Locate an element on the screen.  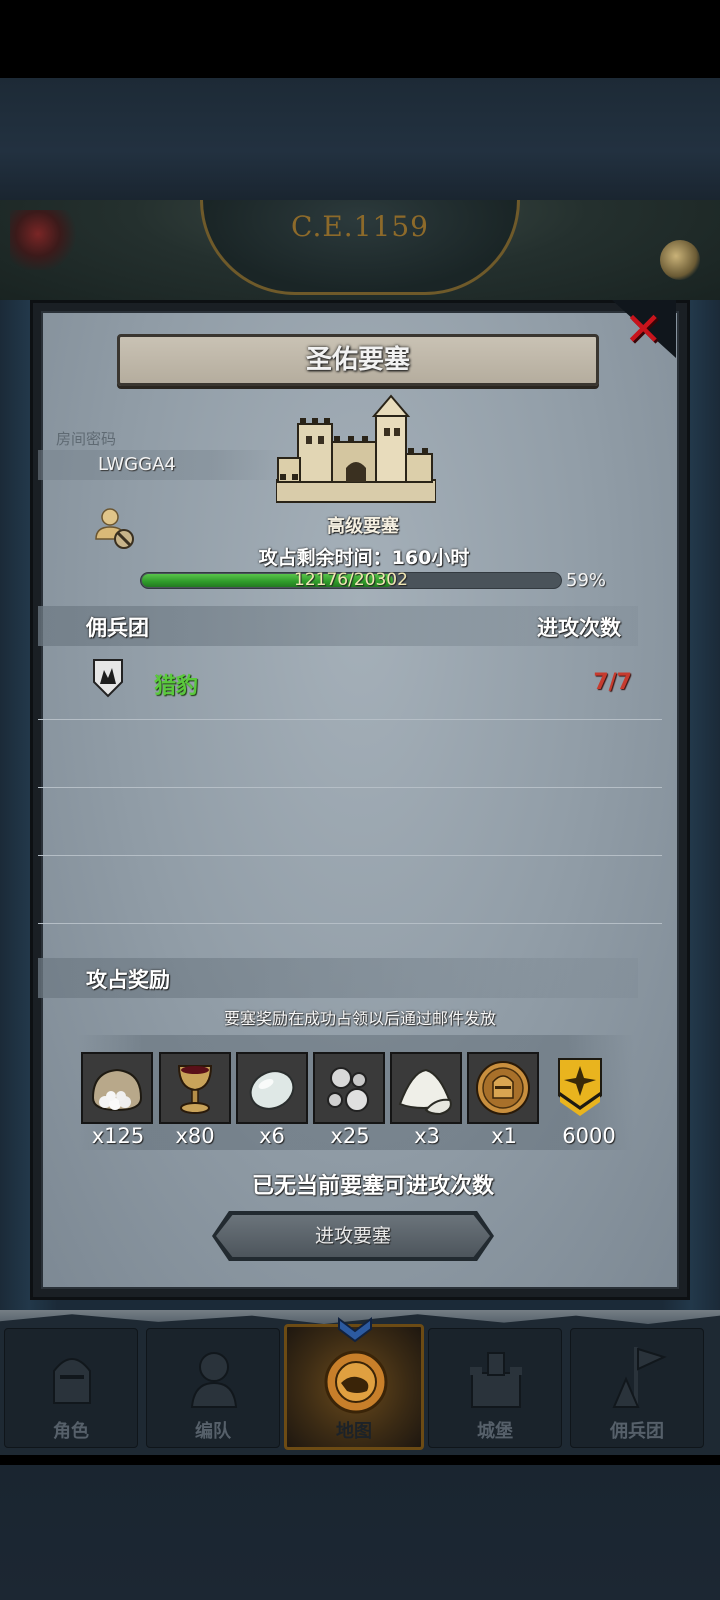
knight-medal-icon is located at coordinates (503, 1088).